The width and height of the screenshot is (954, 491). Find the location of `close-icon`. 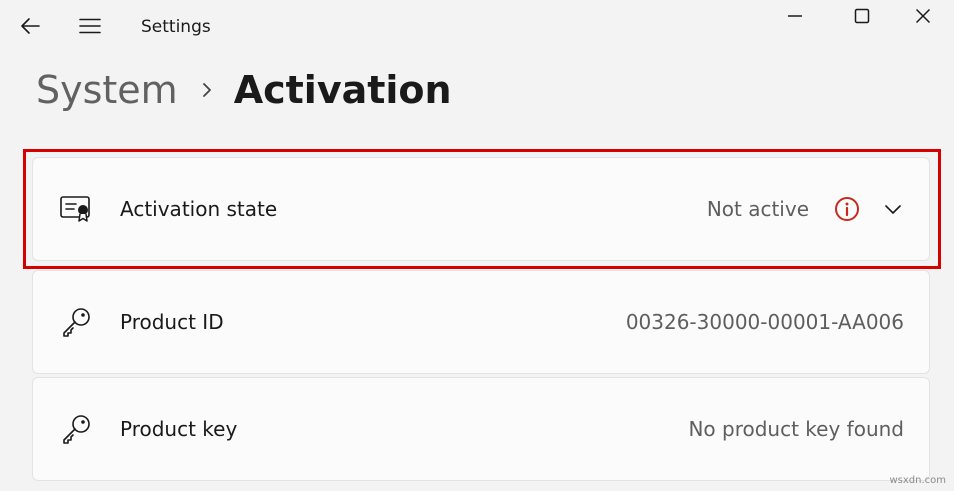

close-icon is located at coordinates (923, 16).